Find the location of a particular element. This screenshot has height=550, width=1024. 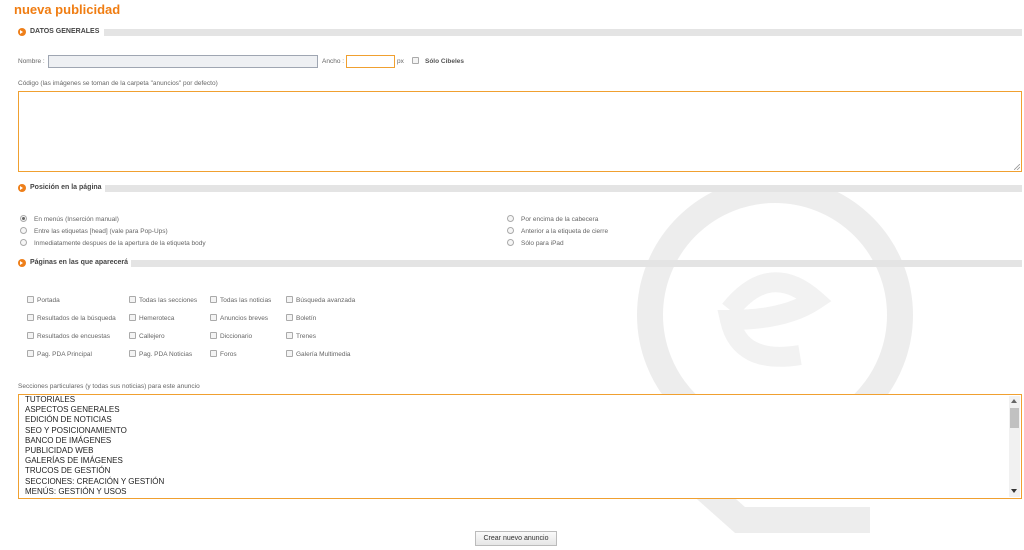

section-option: SECCIONES: CREACIÓN Y GESTIÓN is located at coordinates (523, 482).